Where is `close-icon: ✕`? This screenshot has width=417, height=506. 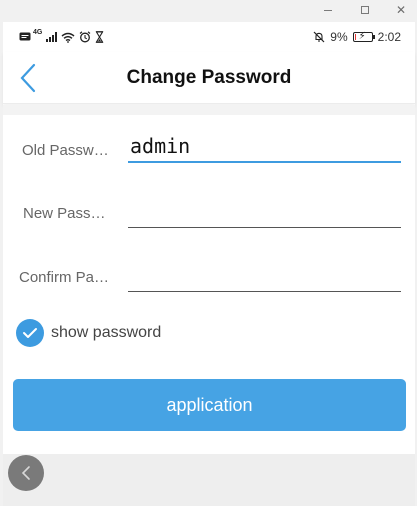 close-icon: ✕ is located at coordinates (401, 10).